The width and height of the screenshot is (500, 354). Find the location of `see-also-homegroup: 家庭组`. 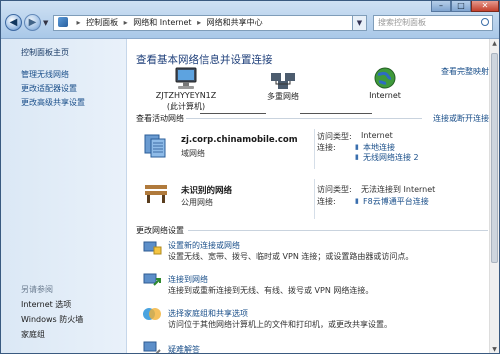

see-also-homegroup: 家庭组 is located at coordinates (33, 334).